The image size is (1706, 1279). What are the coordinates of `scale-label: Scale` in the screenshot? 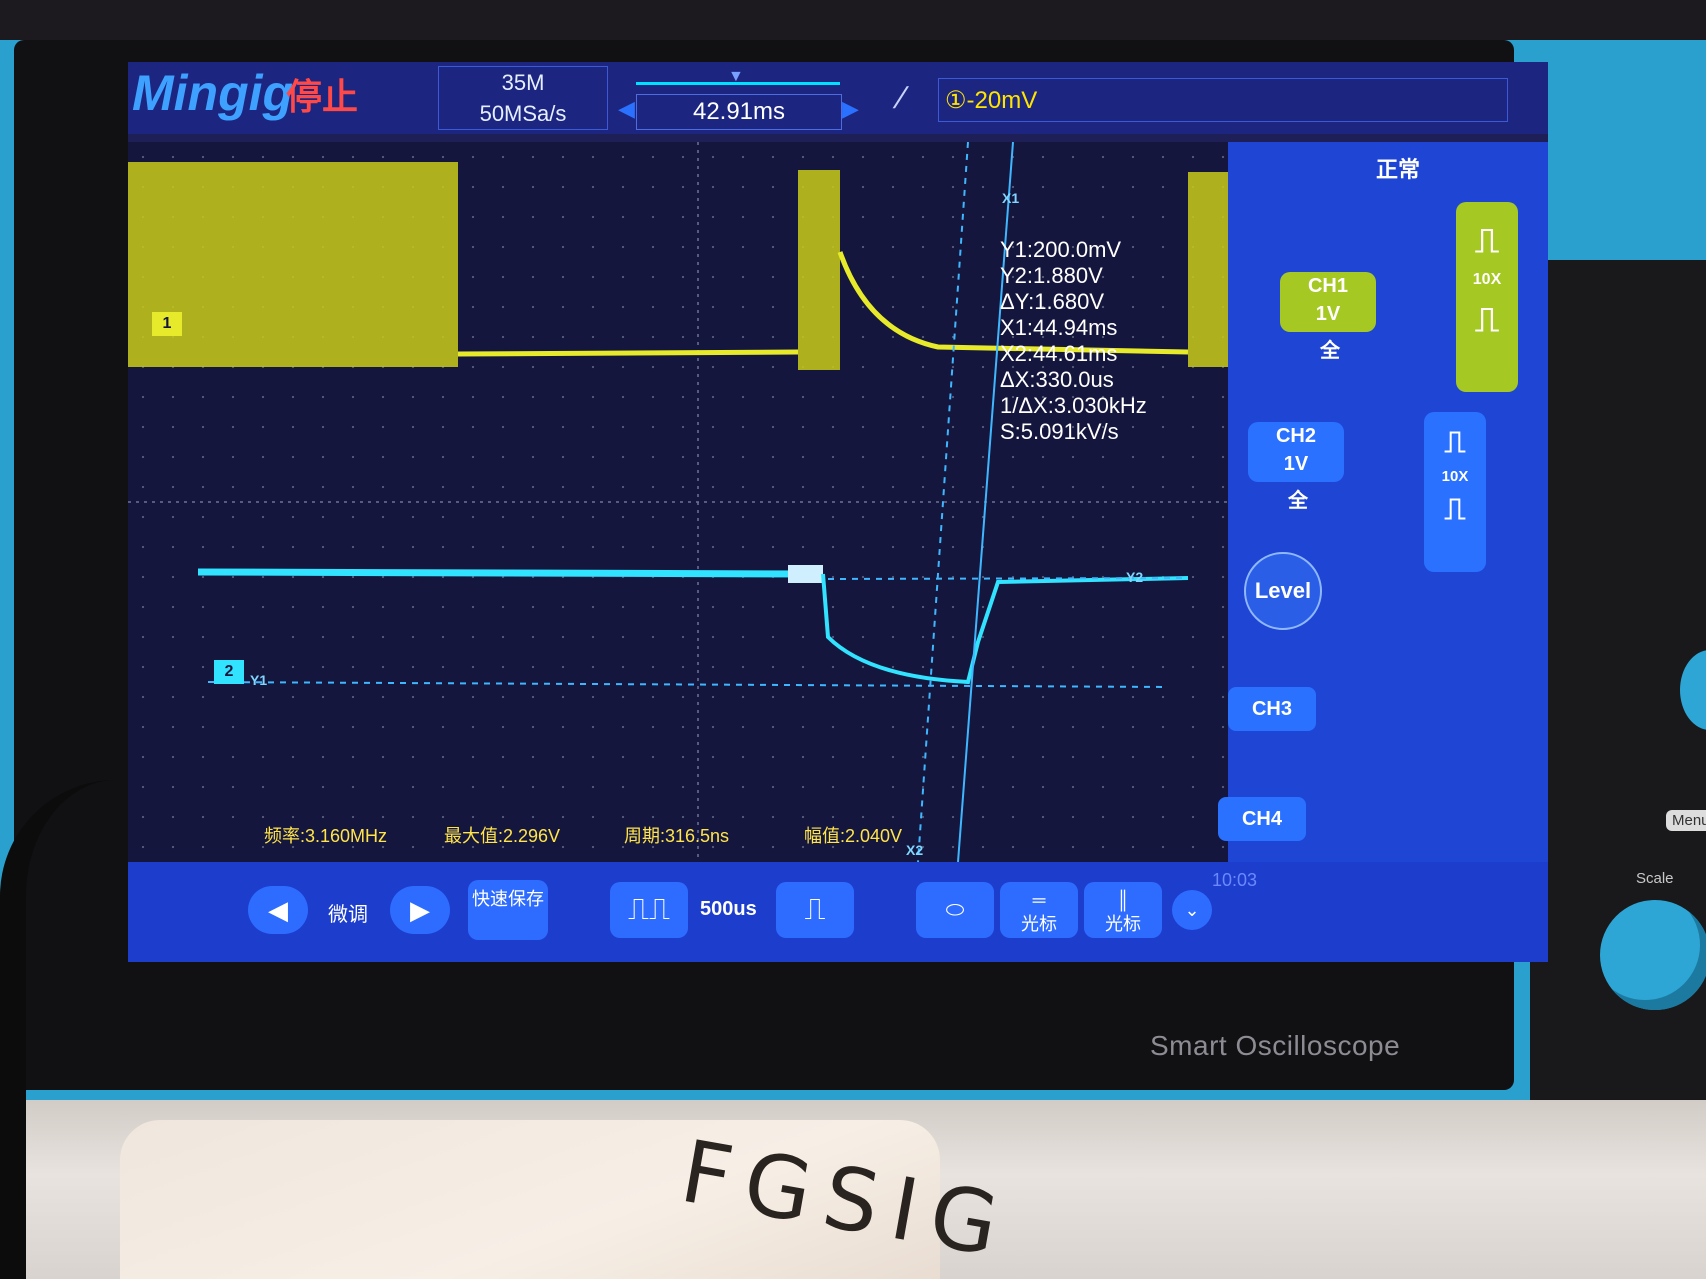 It's located at (1655, 878).